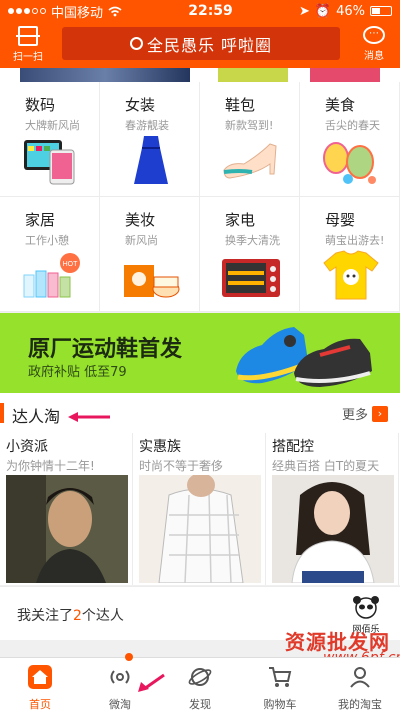 The height and width of the screenshot is (711, 400). What do you see at coordinates (136, 43) in the screenshot?
I see `search-icon` at bounding box center [136, 43].